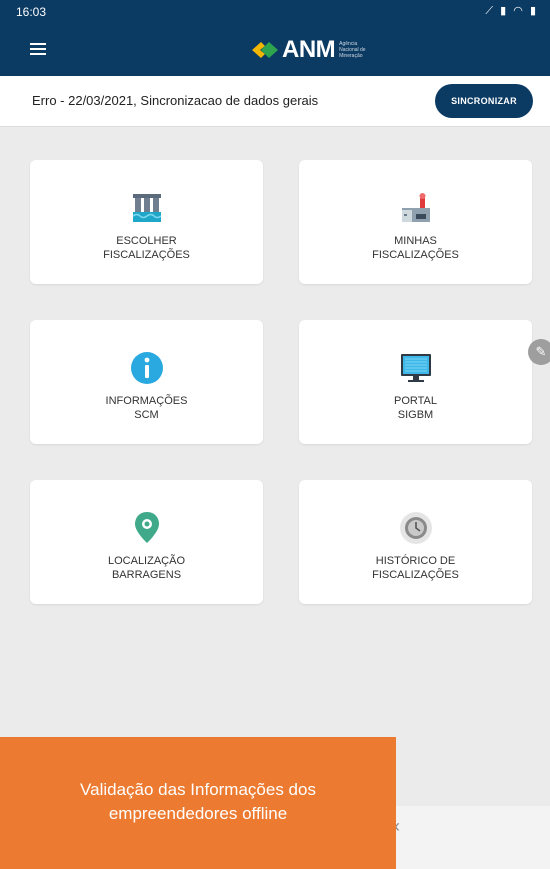  Describe the element at coordinates (352, 50) in the screenshot. I see `logo-subtitle: Agência Nacional de Mineração` at that location.